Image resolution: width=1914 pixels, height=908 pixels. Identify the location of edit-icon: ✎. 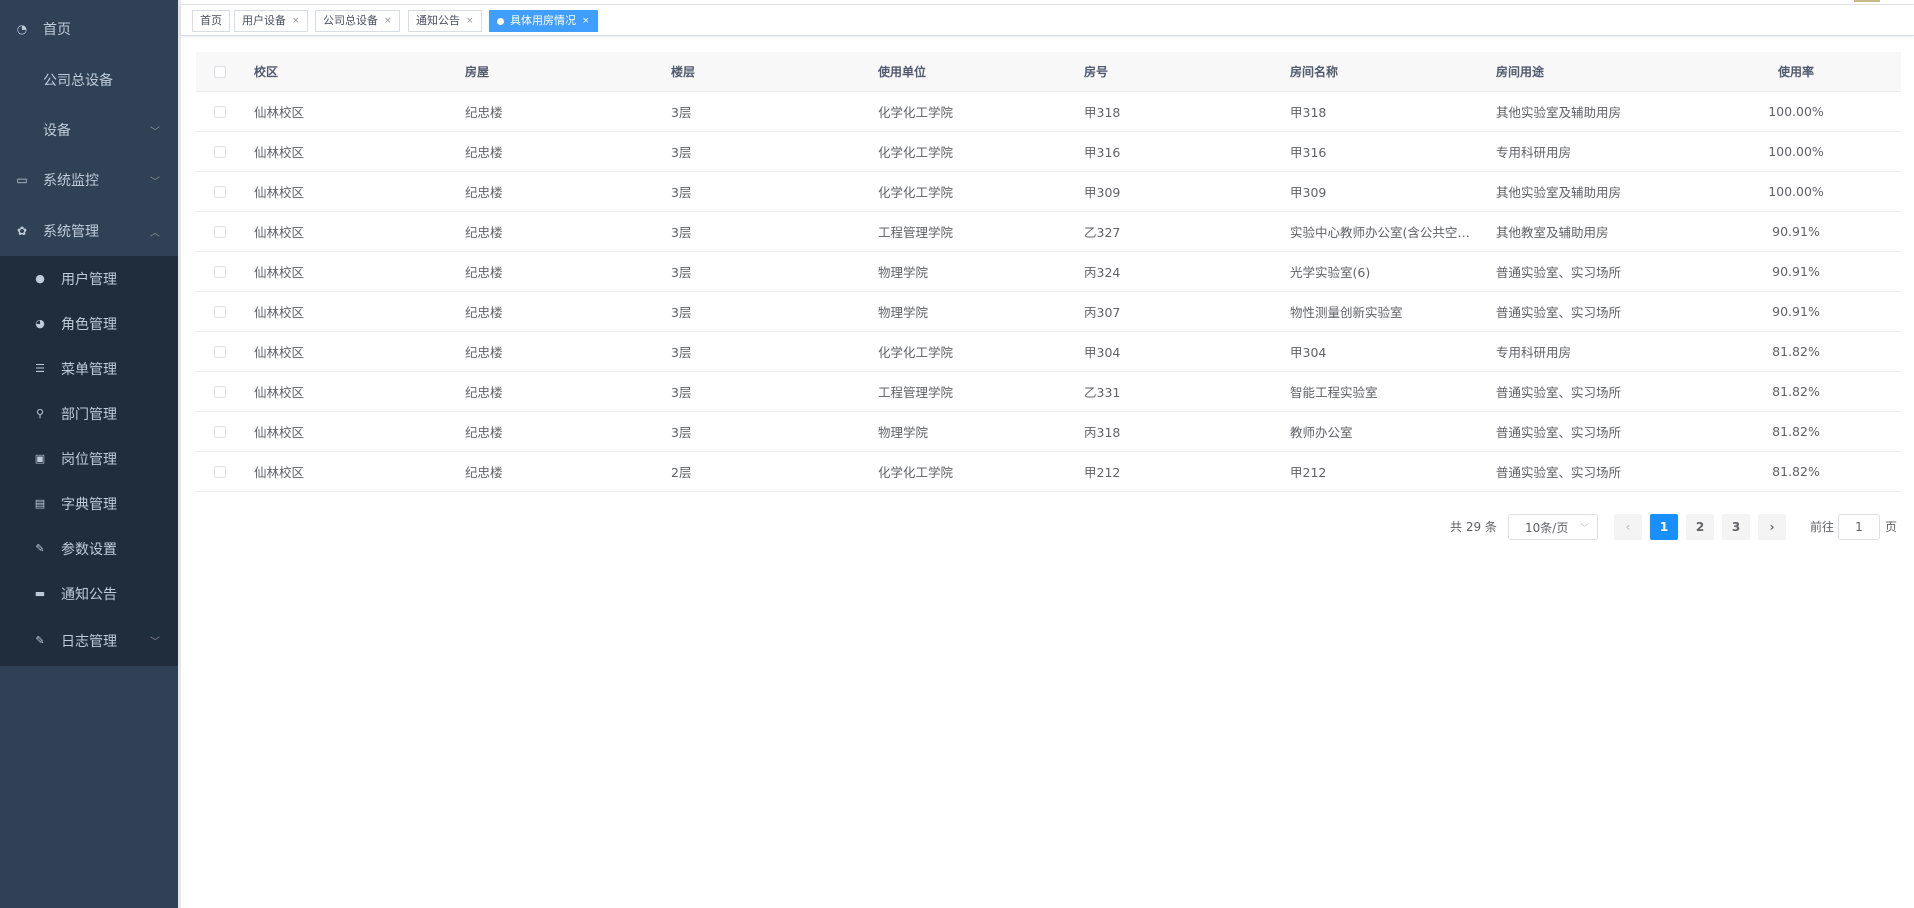
(40, 548).